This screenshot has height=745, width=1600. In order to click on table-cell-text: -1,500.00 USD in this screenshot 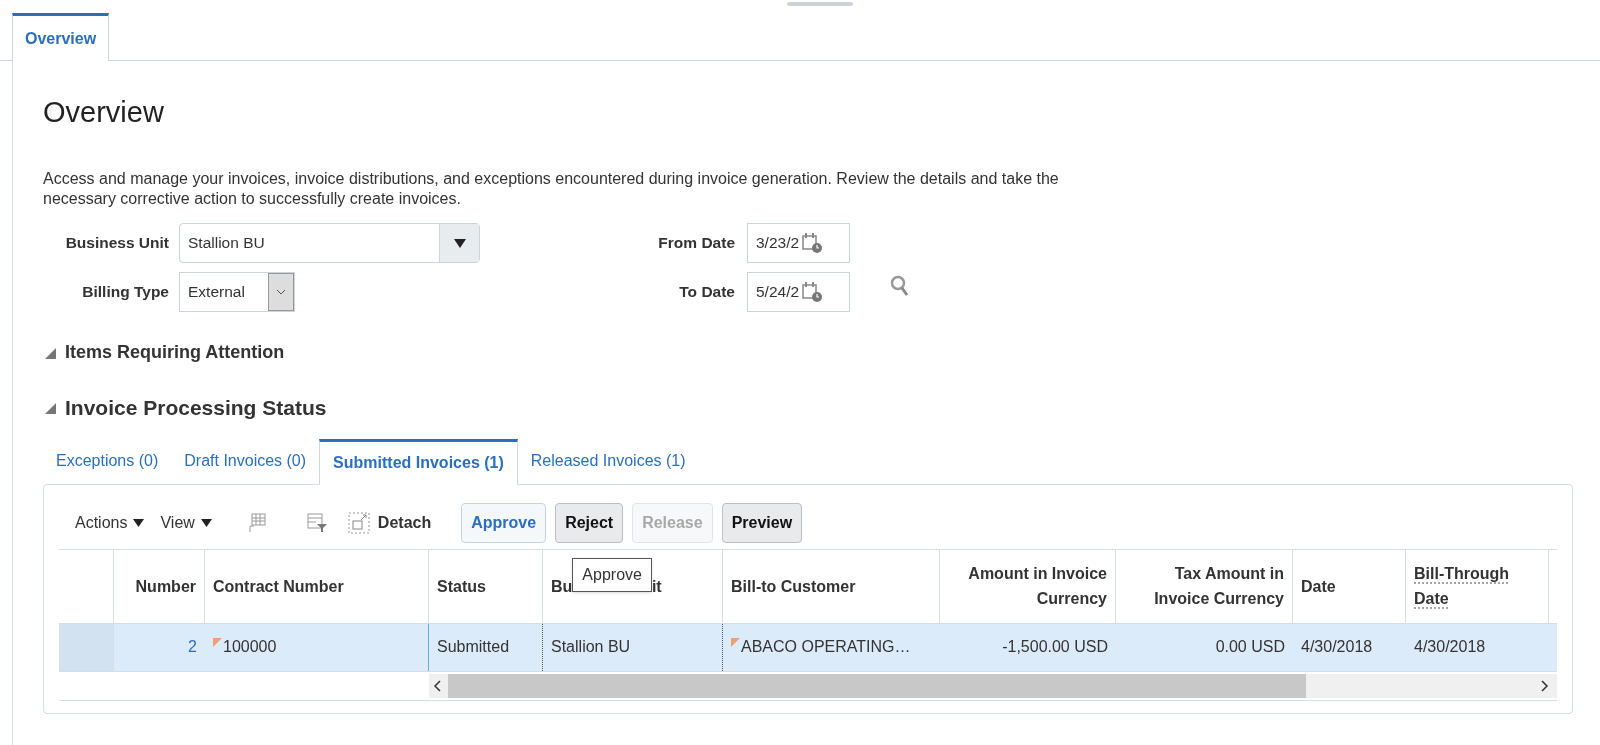, I will do `click(1055, 647)`.